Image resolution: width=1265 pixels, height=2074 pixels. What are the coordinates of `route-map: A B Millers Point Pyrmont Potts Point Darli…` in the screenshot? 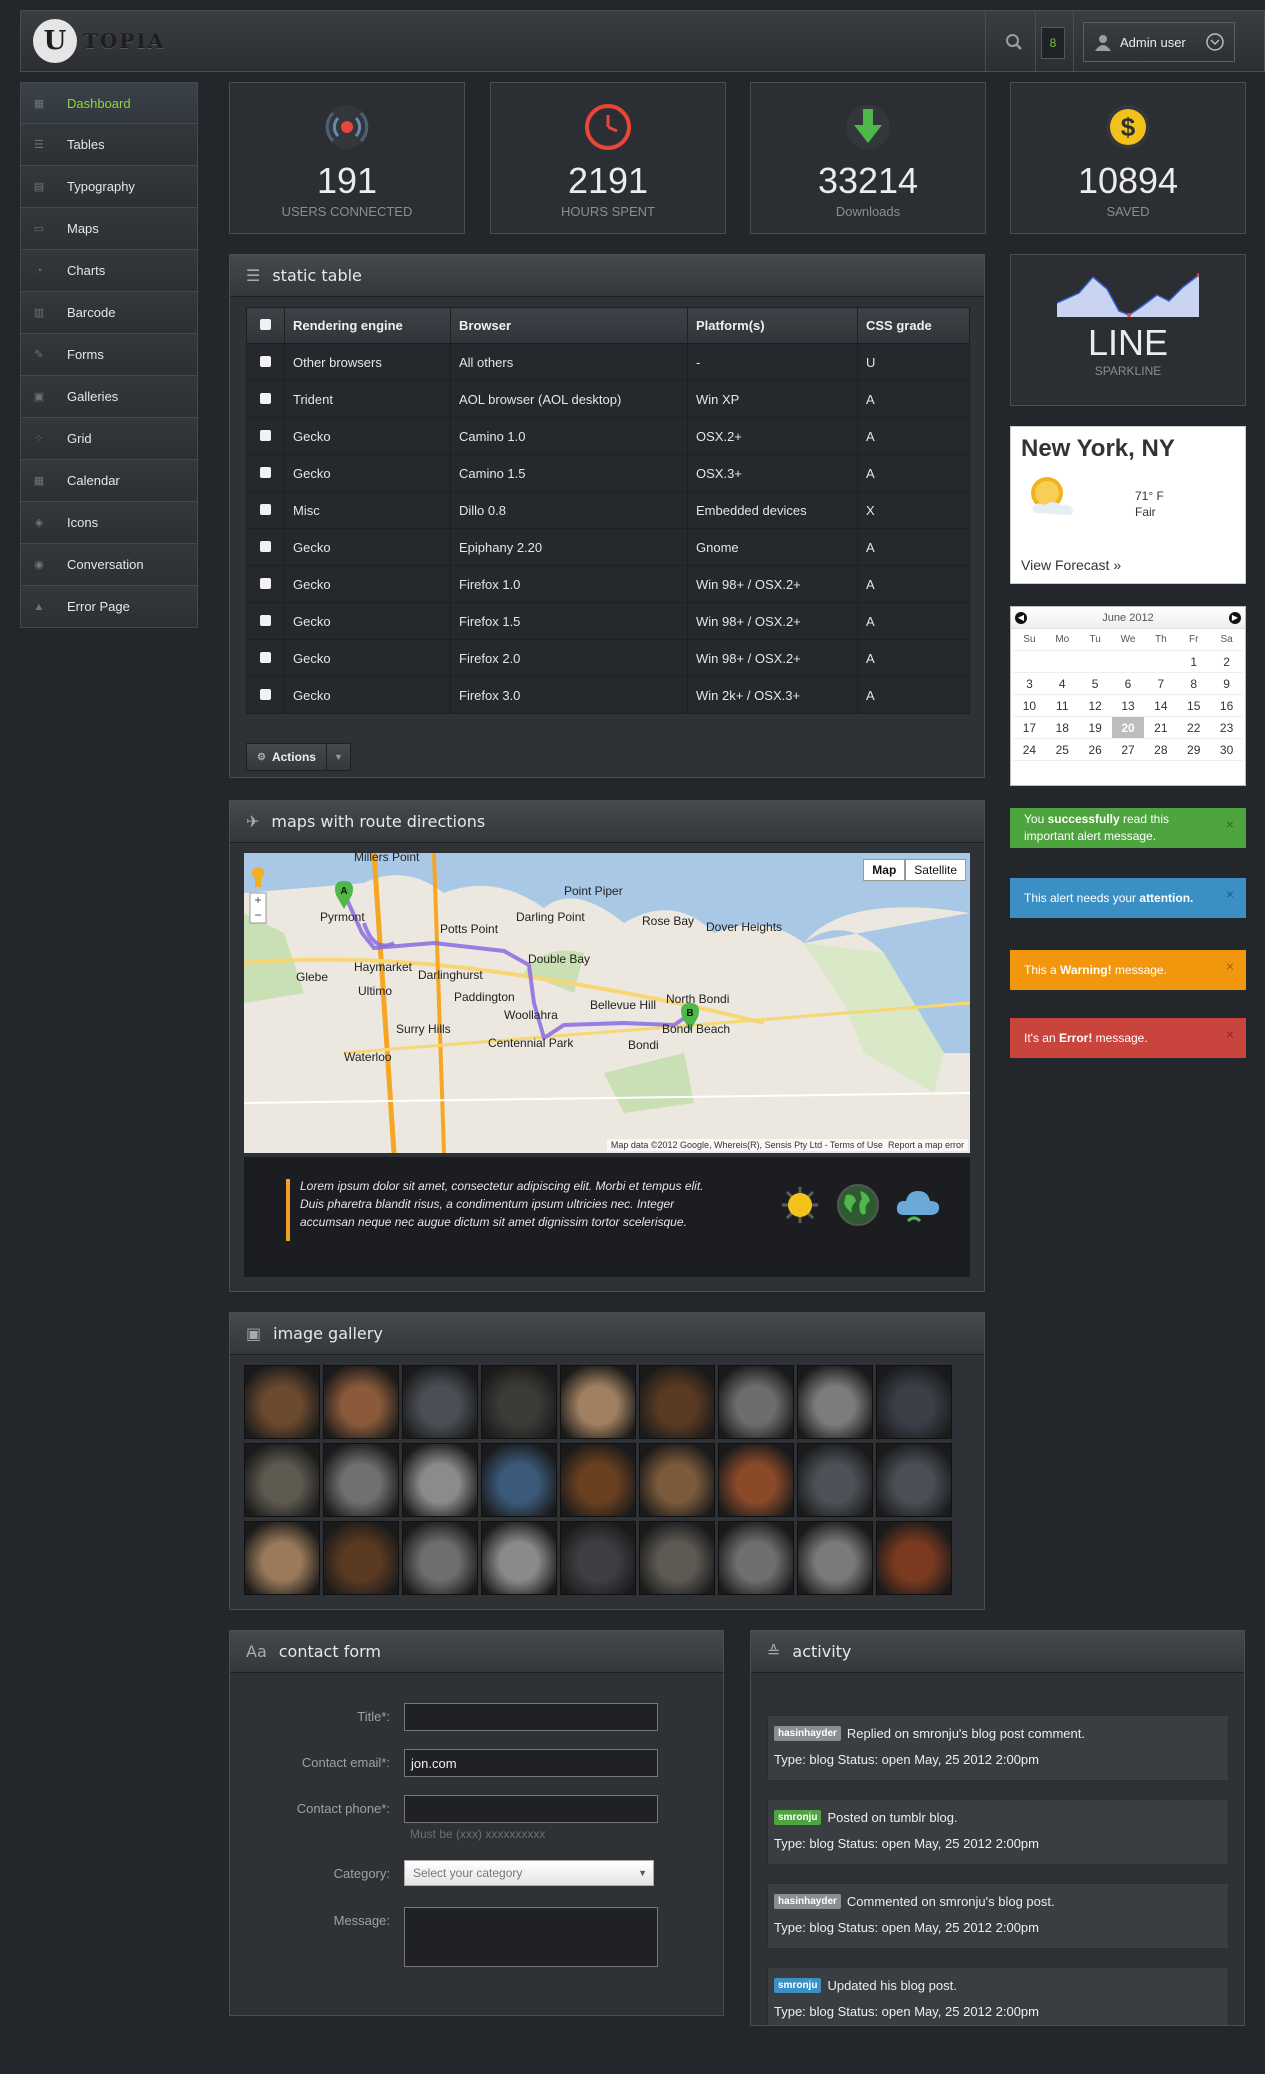 It's located at (607, 1003).